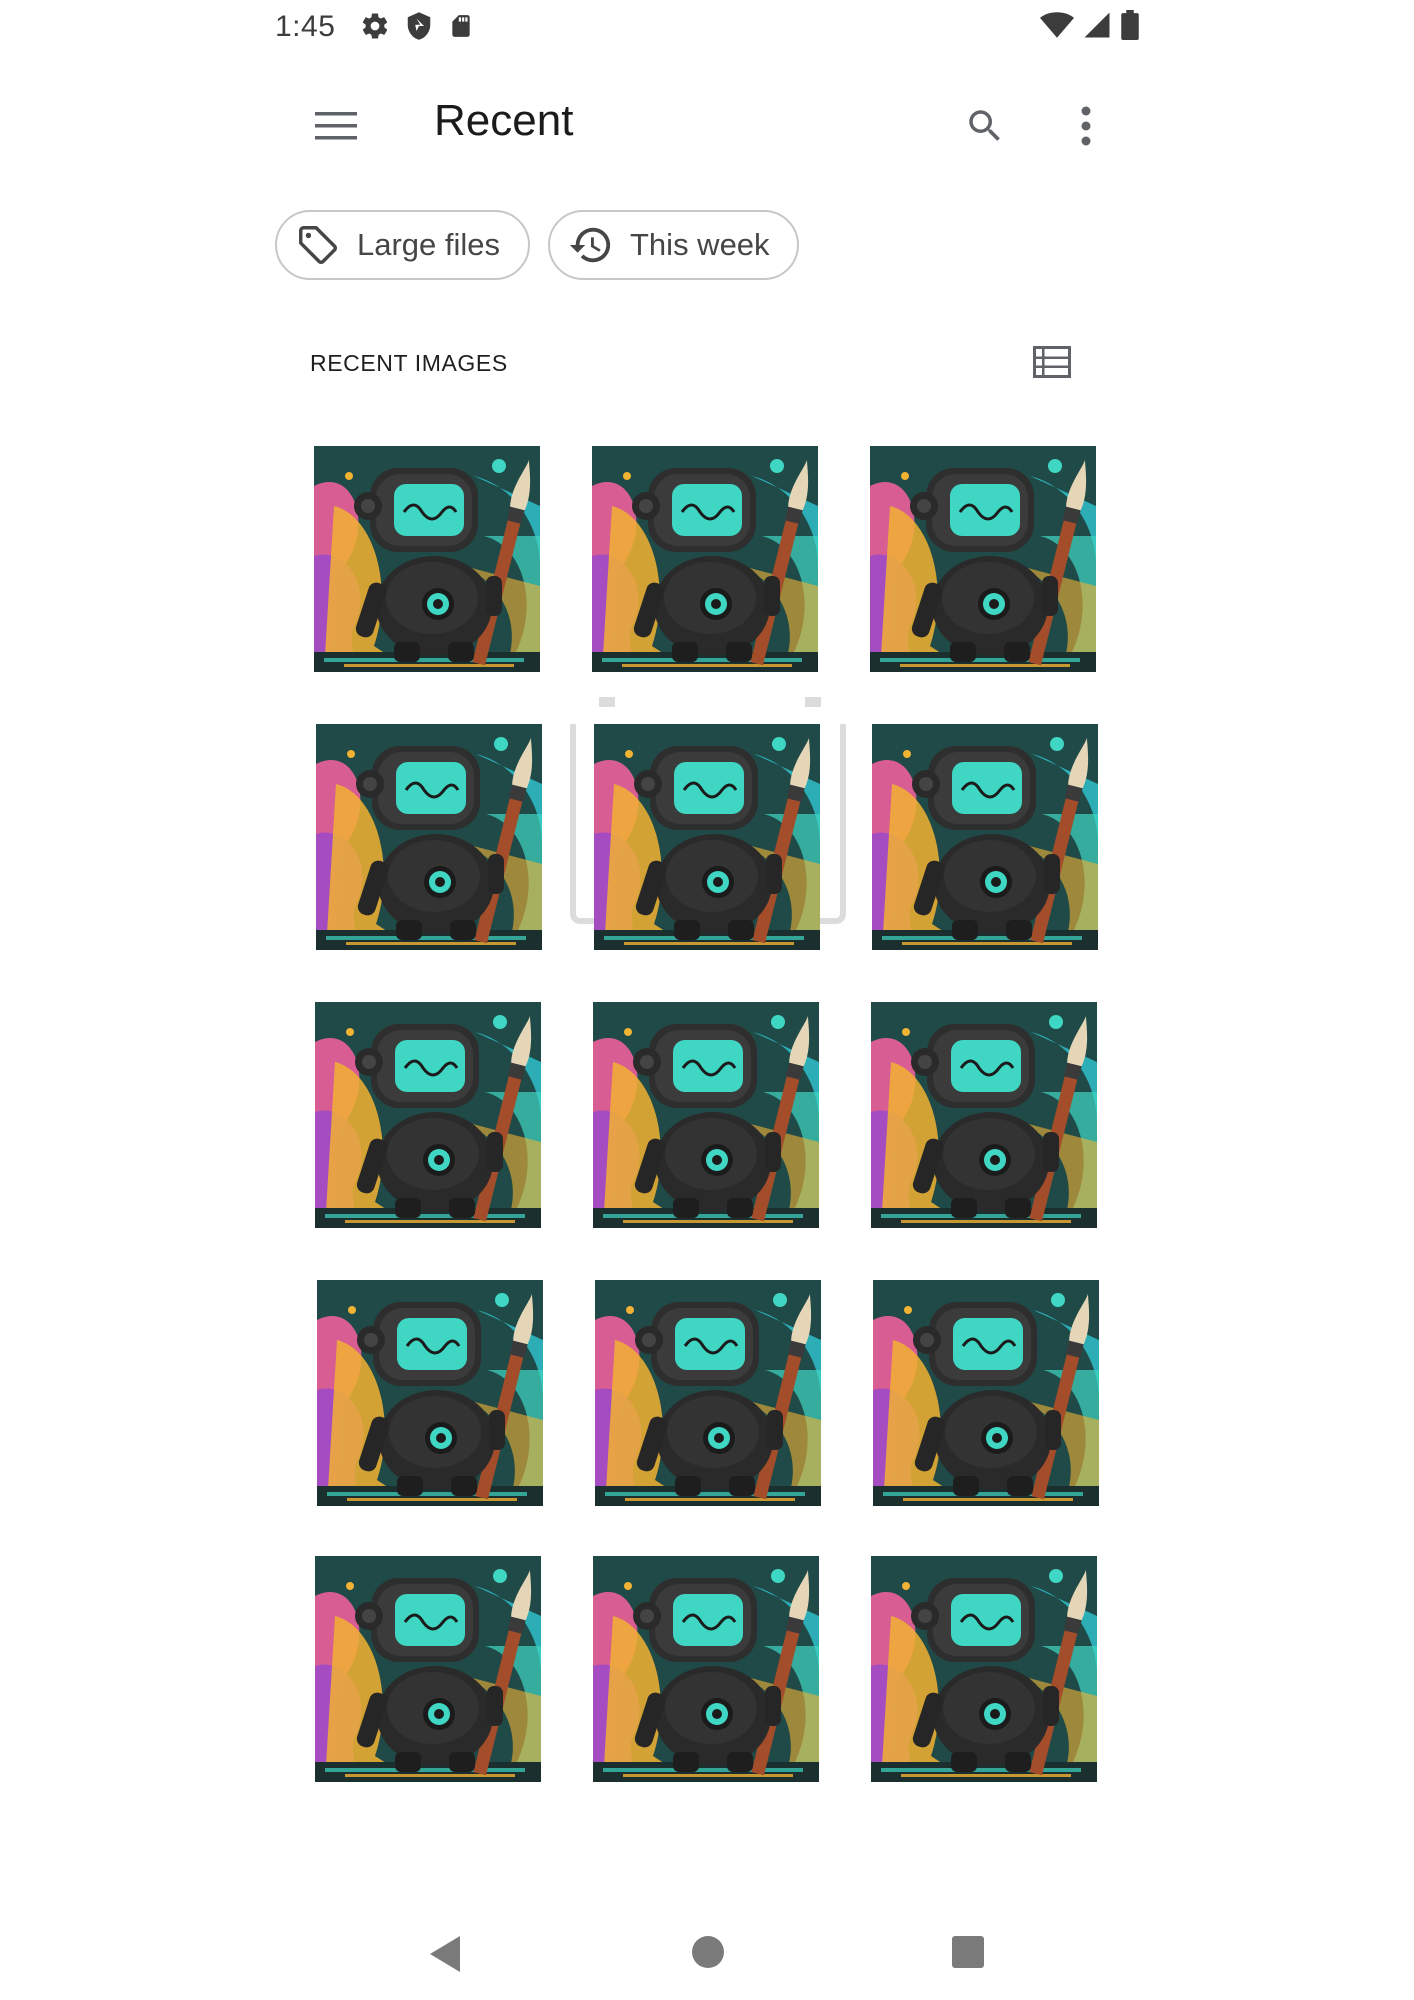  I want to click on section-title: RECENT IMAGES, so click(409, 363).